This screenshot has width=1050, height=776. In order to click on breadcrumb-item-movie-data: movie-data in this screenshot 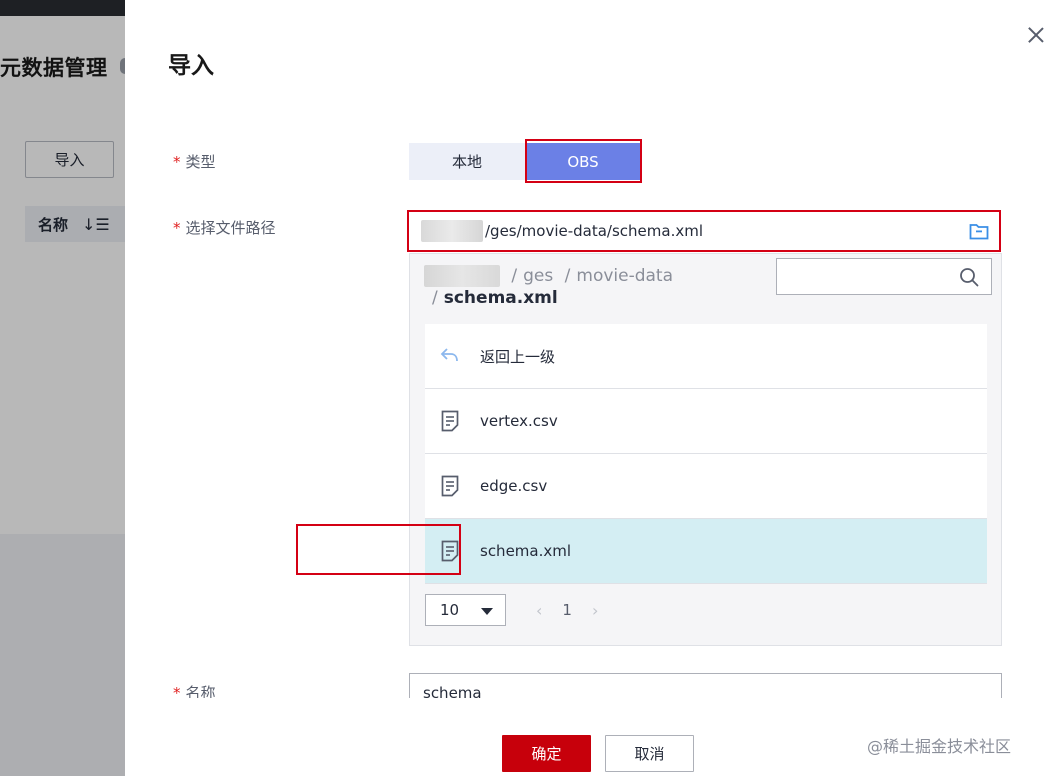, I will do `click(624, 276)`.